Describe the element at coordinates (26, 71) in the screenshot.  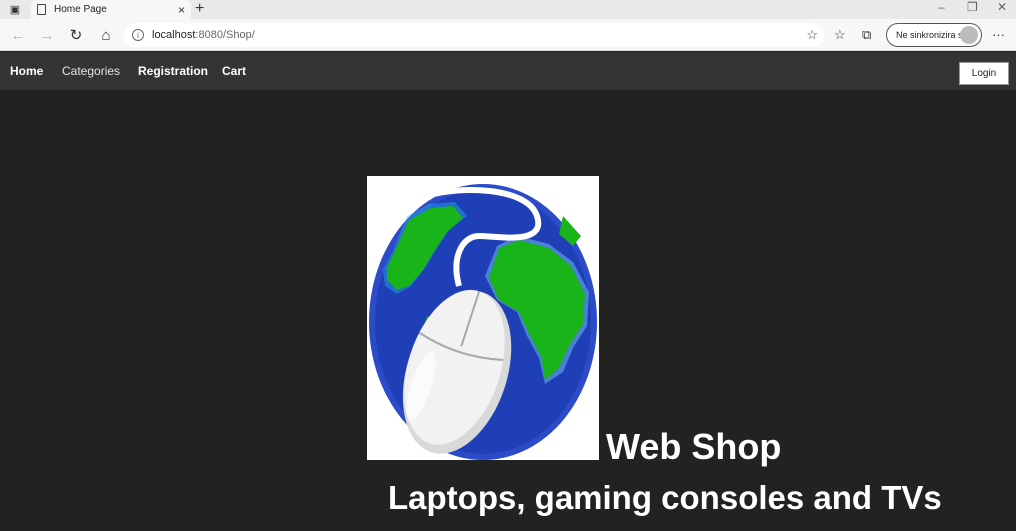
I see `nav-home: Home` at that location.